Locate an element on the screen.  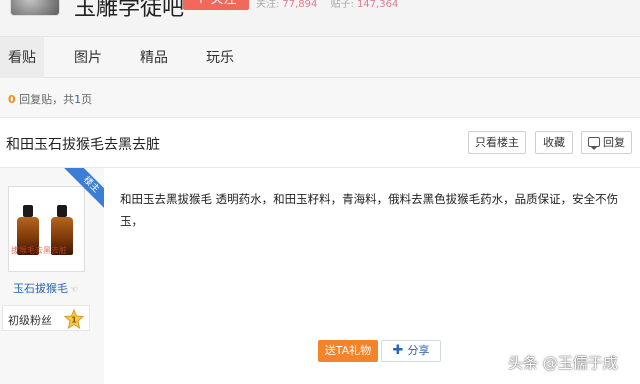
author-name: 玉石拔猴毛 is located at coordinates (40, 288).